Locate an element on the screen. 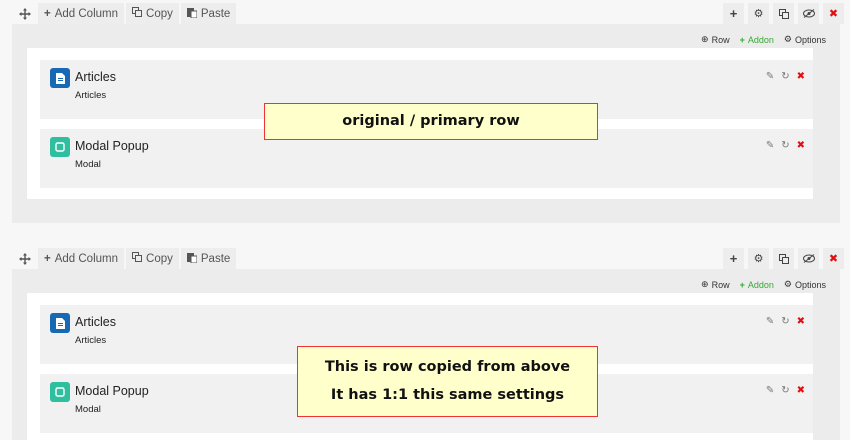 The height and width of the screenshot is (440, 850). callout-text-line1: This is row copied from above is located at coordinates (447, 367).